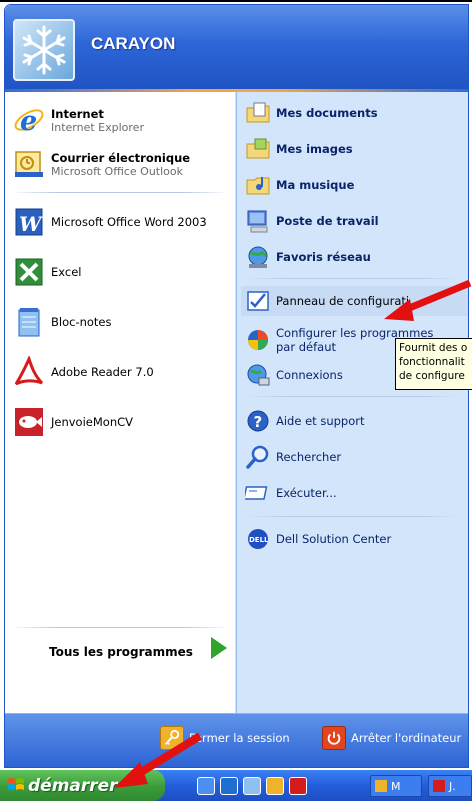 The height and width of the screenshot is (801, 472). I want to click on place-my-pictures: Mes images, so click(299, 149).